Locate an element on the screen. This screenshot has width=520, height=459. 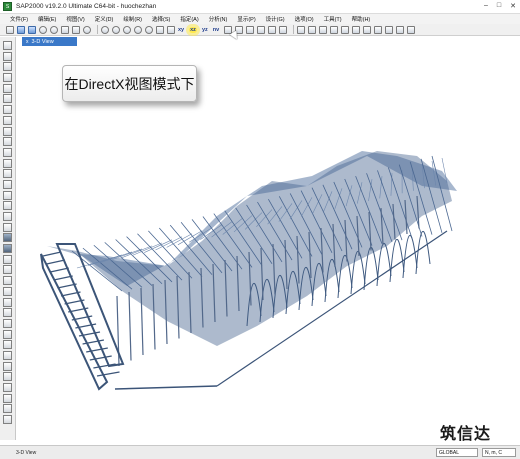
view-xy-button: xy is located at coordinates (181, 30).